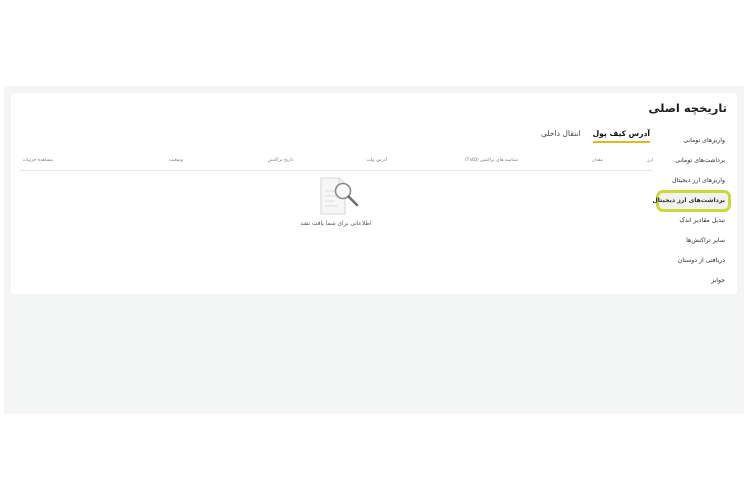  I want to click on empty-state: اطلاعاتی برای شما یافت نشد, so click(336, 201).